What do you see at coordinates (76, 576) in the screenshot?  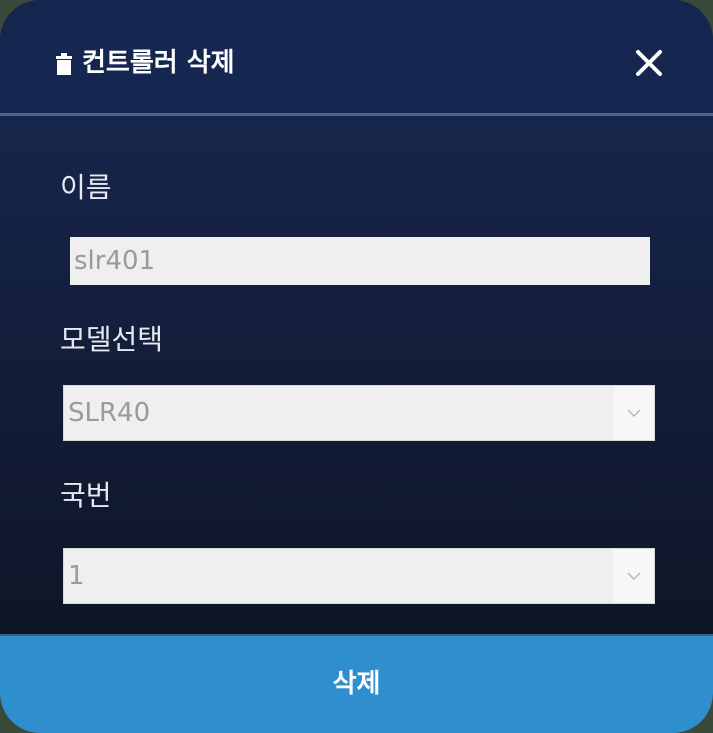 I see `station-selected-value: 1` at bounding box center [76, 576].